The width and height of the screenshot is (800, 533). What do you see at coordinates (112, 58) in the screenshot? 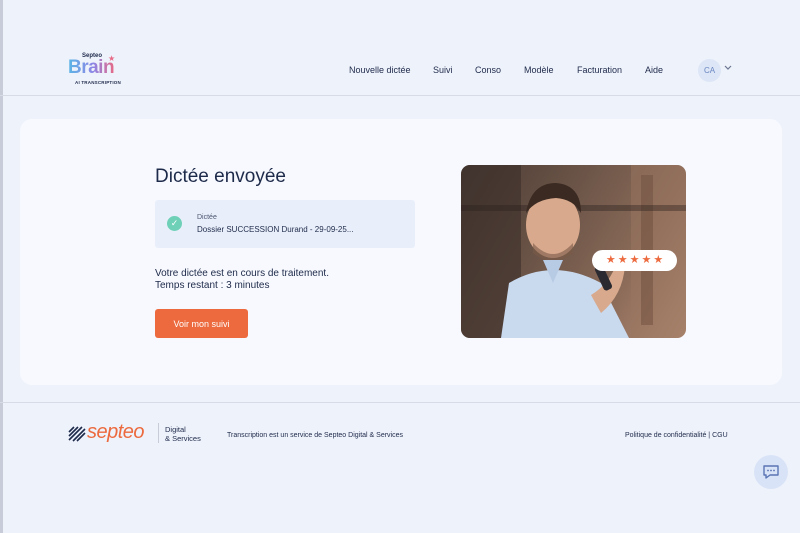
I see `logo-star-icon: ★` at bounding box center [112, 58].